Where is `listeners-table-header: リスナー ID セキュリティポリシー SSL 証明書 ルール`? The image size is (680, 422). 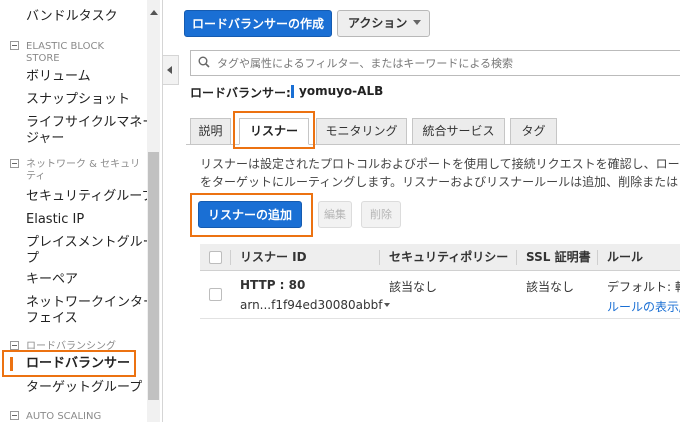
listeners-table-header: リスナー ID セキュリティポリシー SSL 証明書 ルール is located at coordinates (440, 257).